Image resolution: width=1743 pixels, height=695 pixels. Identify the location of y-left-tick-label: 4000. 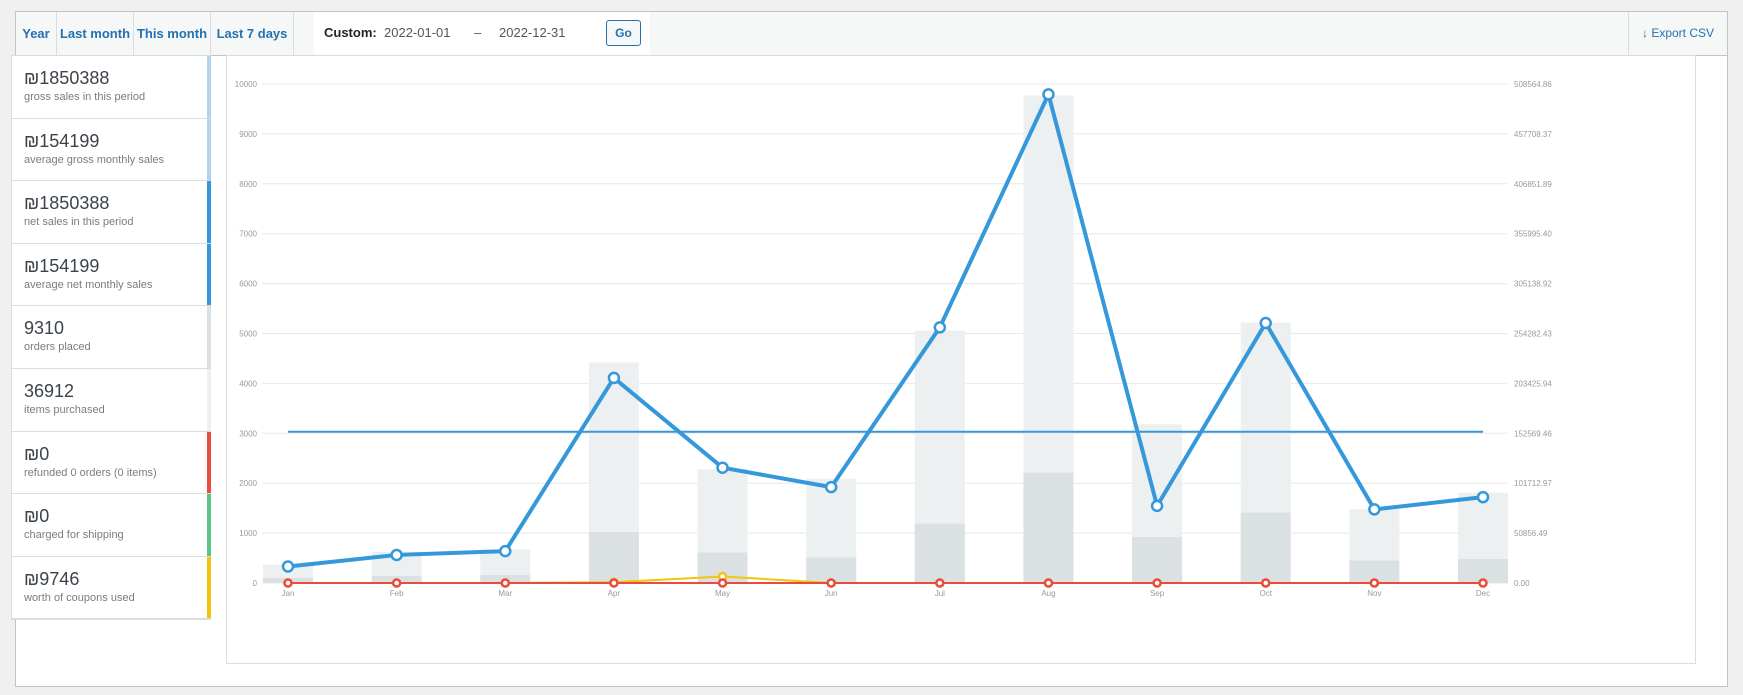
(248, 383).